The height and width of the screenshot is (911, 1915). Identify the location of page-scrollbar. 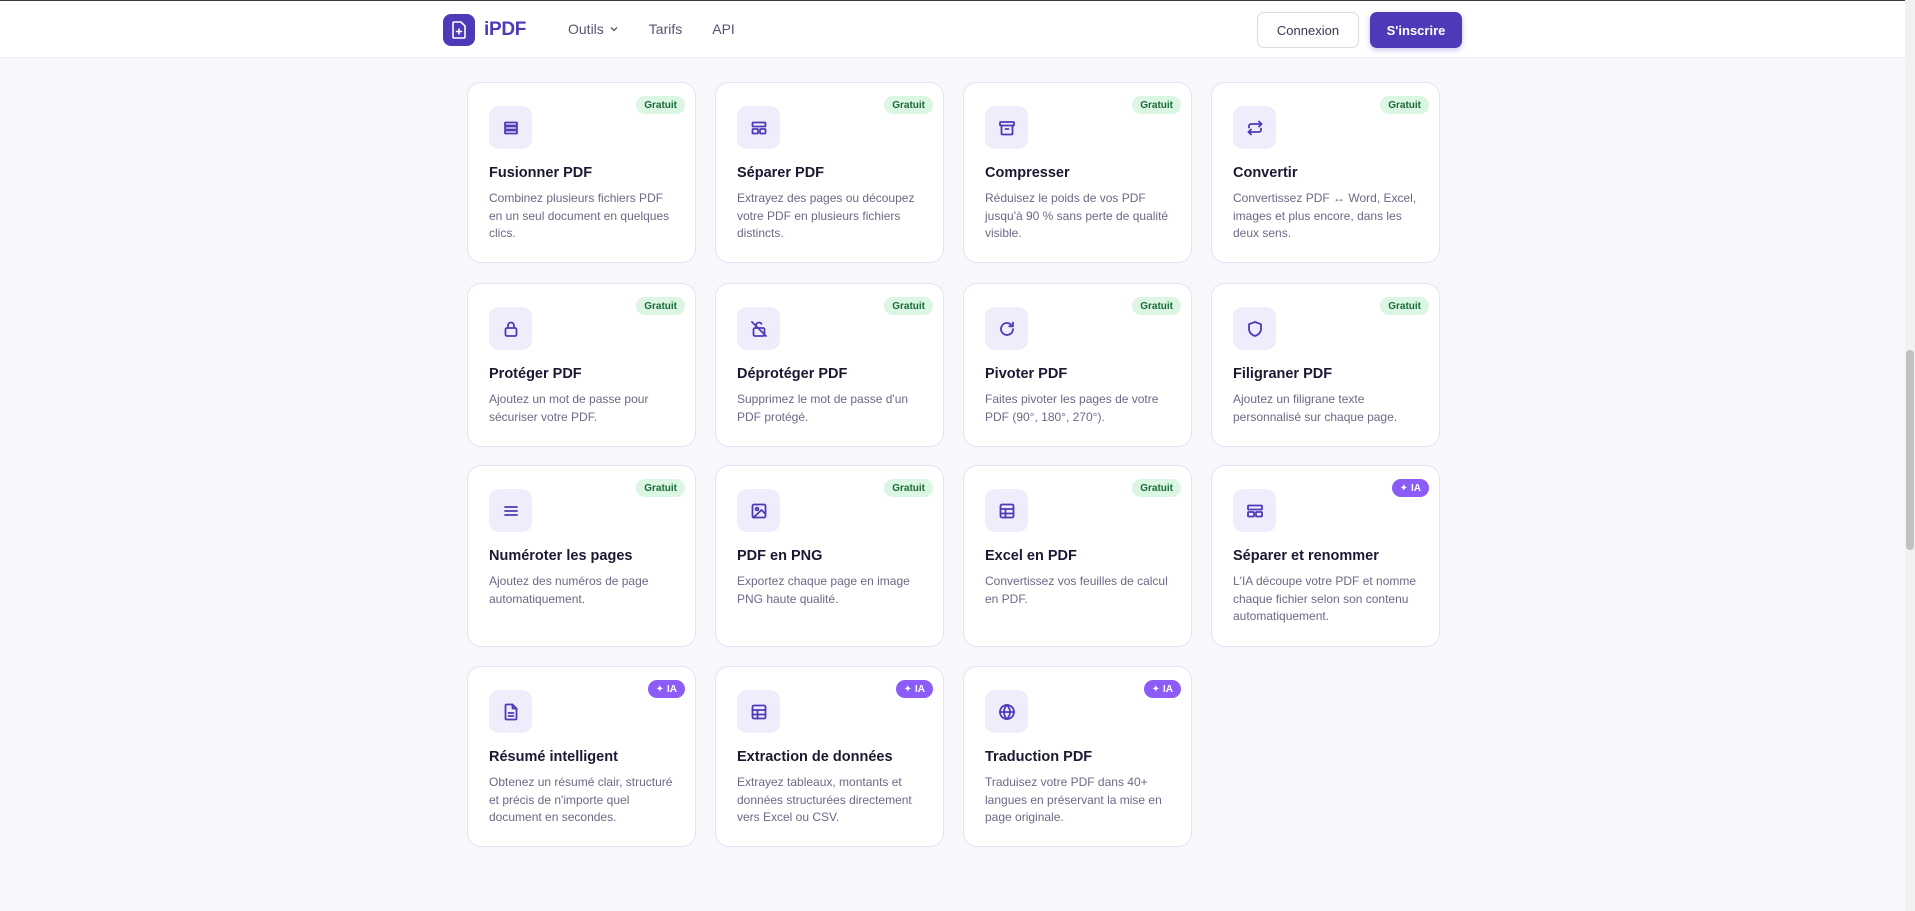
(1910, 455).